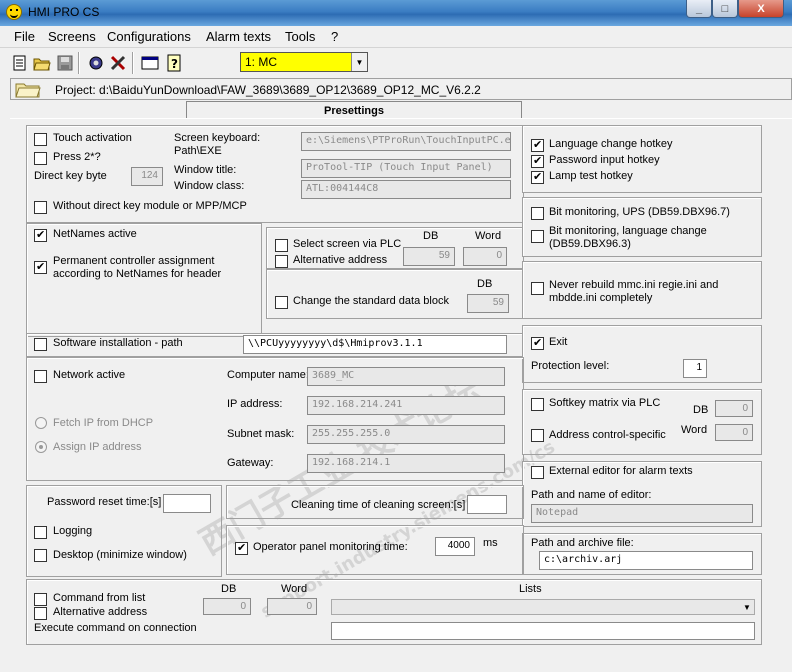 This screenshot has width=792, height=672. I want to click on plc-word-field: 0, so click(485, 256).